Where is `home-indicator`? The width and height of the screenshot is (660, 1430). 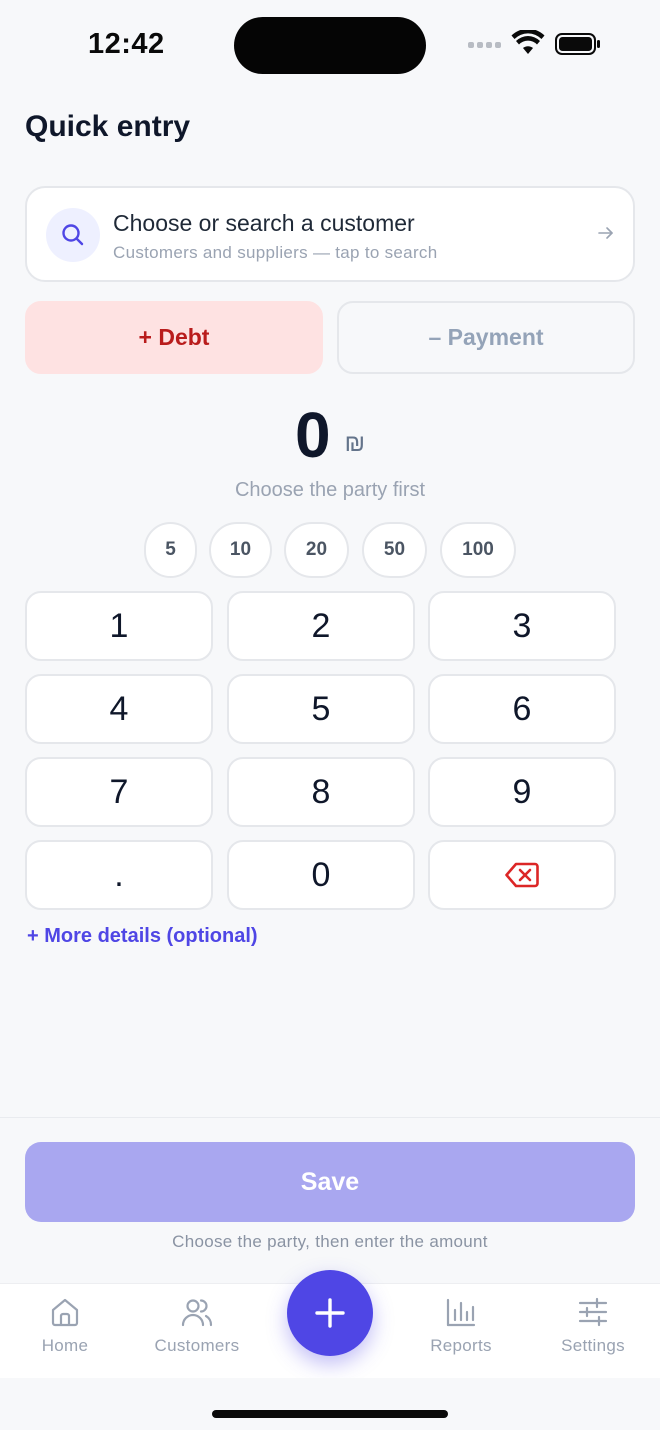 home-indicator is located at coordinates (330, 1414).